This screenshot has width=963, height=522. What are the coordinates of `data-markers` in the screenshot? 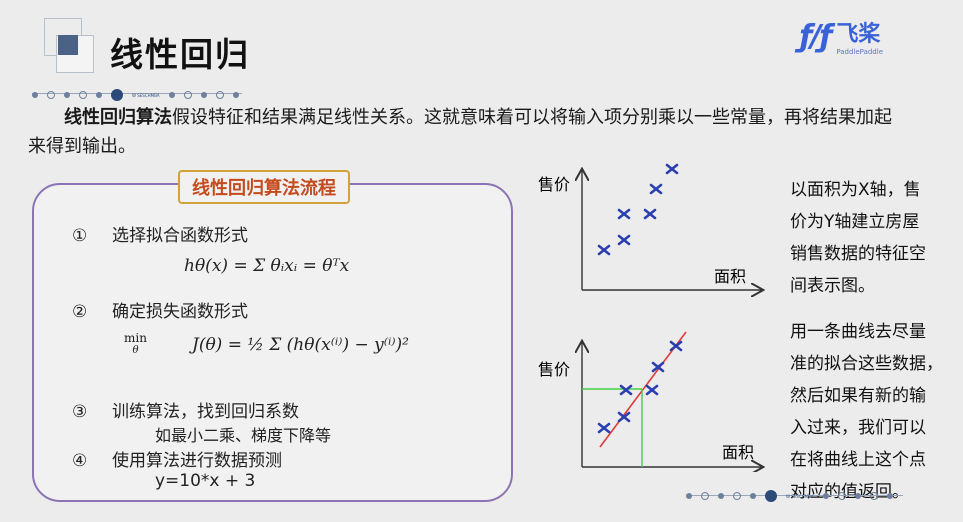 It's located at (638, 209).